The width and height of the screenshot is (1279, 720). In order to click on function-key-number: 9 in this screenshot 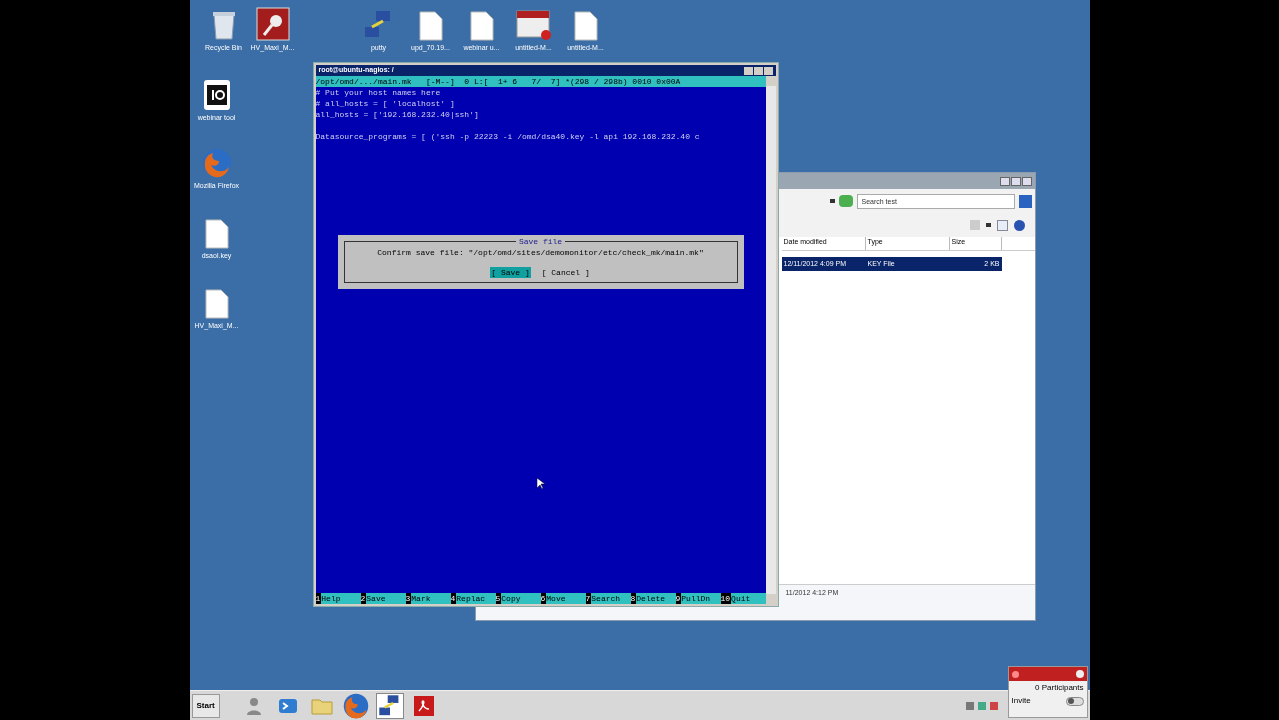, I will do `click(678, 598)`.